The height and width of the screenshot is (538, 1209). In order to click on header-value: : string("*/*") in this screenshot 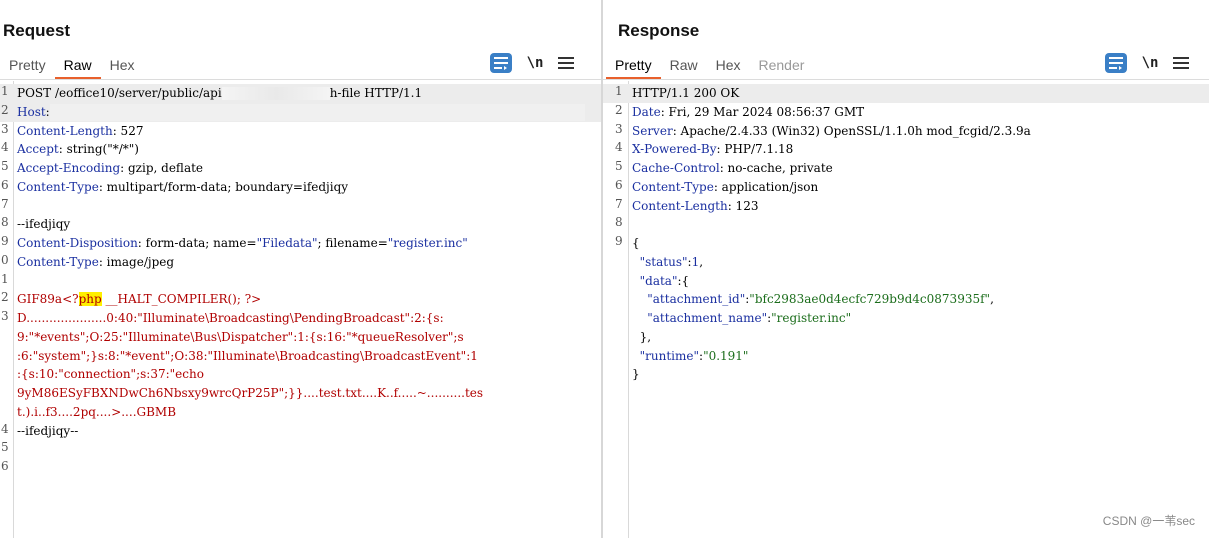, I will do `click(98, 149)`.